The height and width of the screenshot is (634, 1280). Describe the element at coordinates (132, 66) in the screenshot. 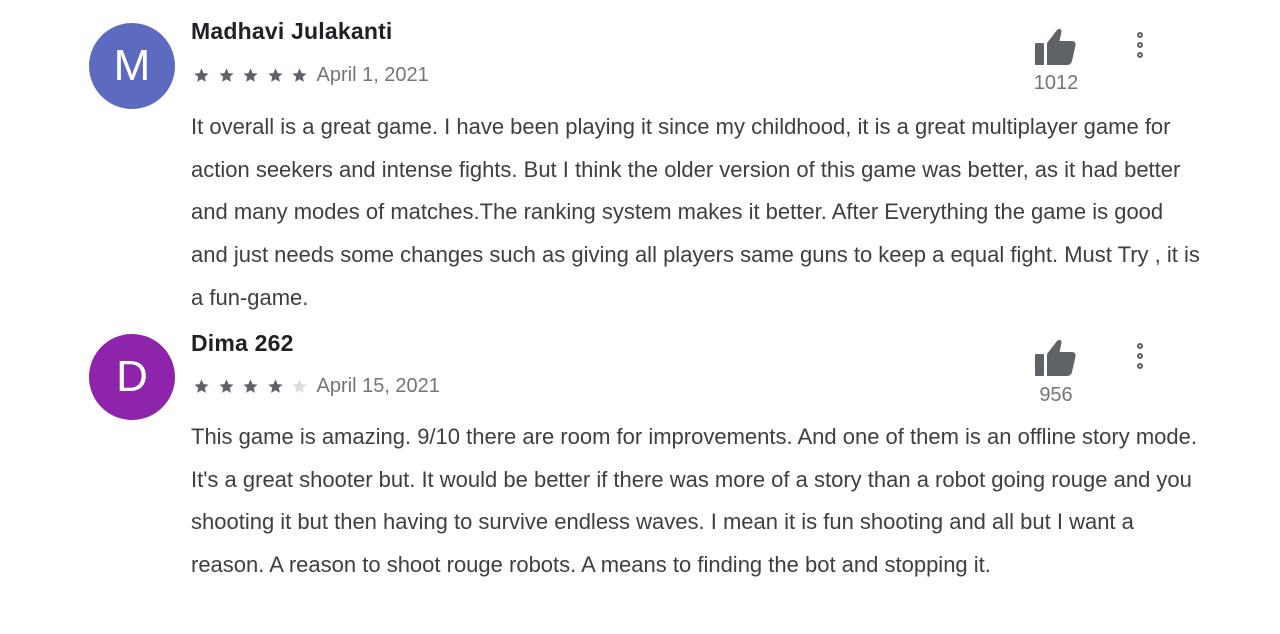

I see `avatar: M` at that location.